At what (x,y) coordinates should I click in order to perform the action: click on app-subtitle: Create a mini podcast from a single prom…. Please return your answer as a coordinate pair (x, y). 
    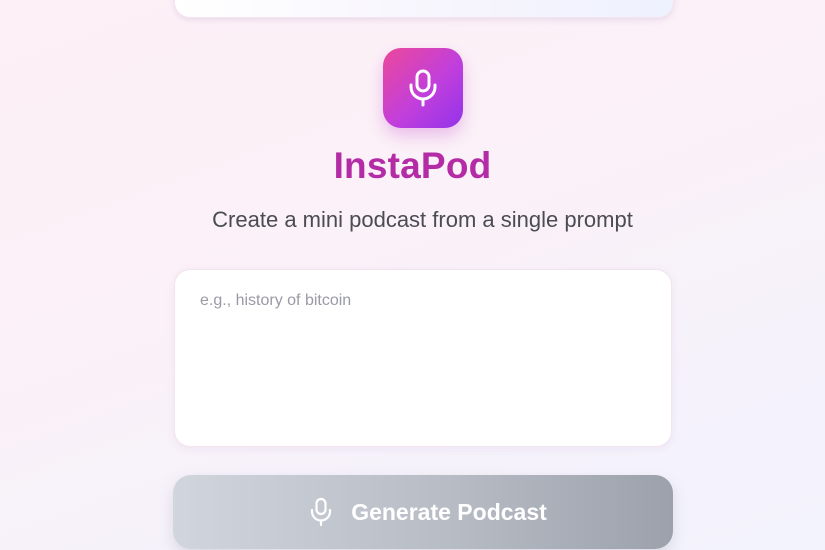
    Looking at the image, I should click on (422, 219).